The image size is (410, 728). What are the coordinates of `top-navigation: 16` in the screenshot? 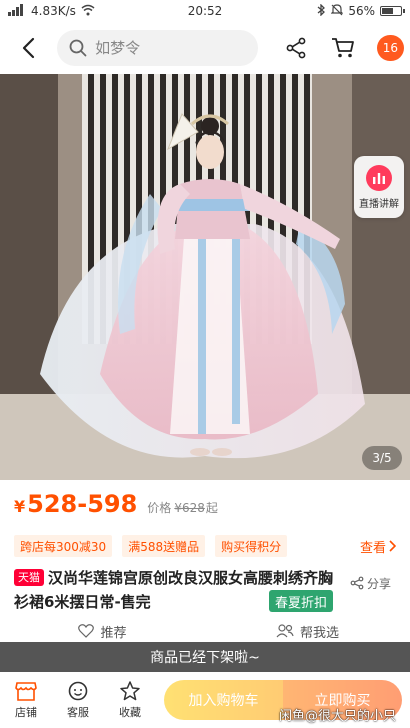 It's located at (205, 48).